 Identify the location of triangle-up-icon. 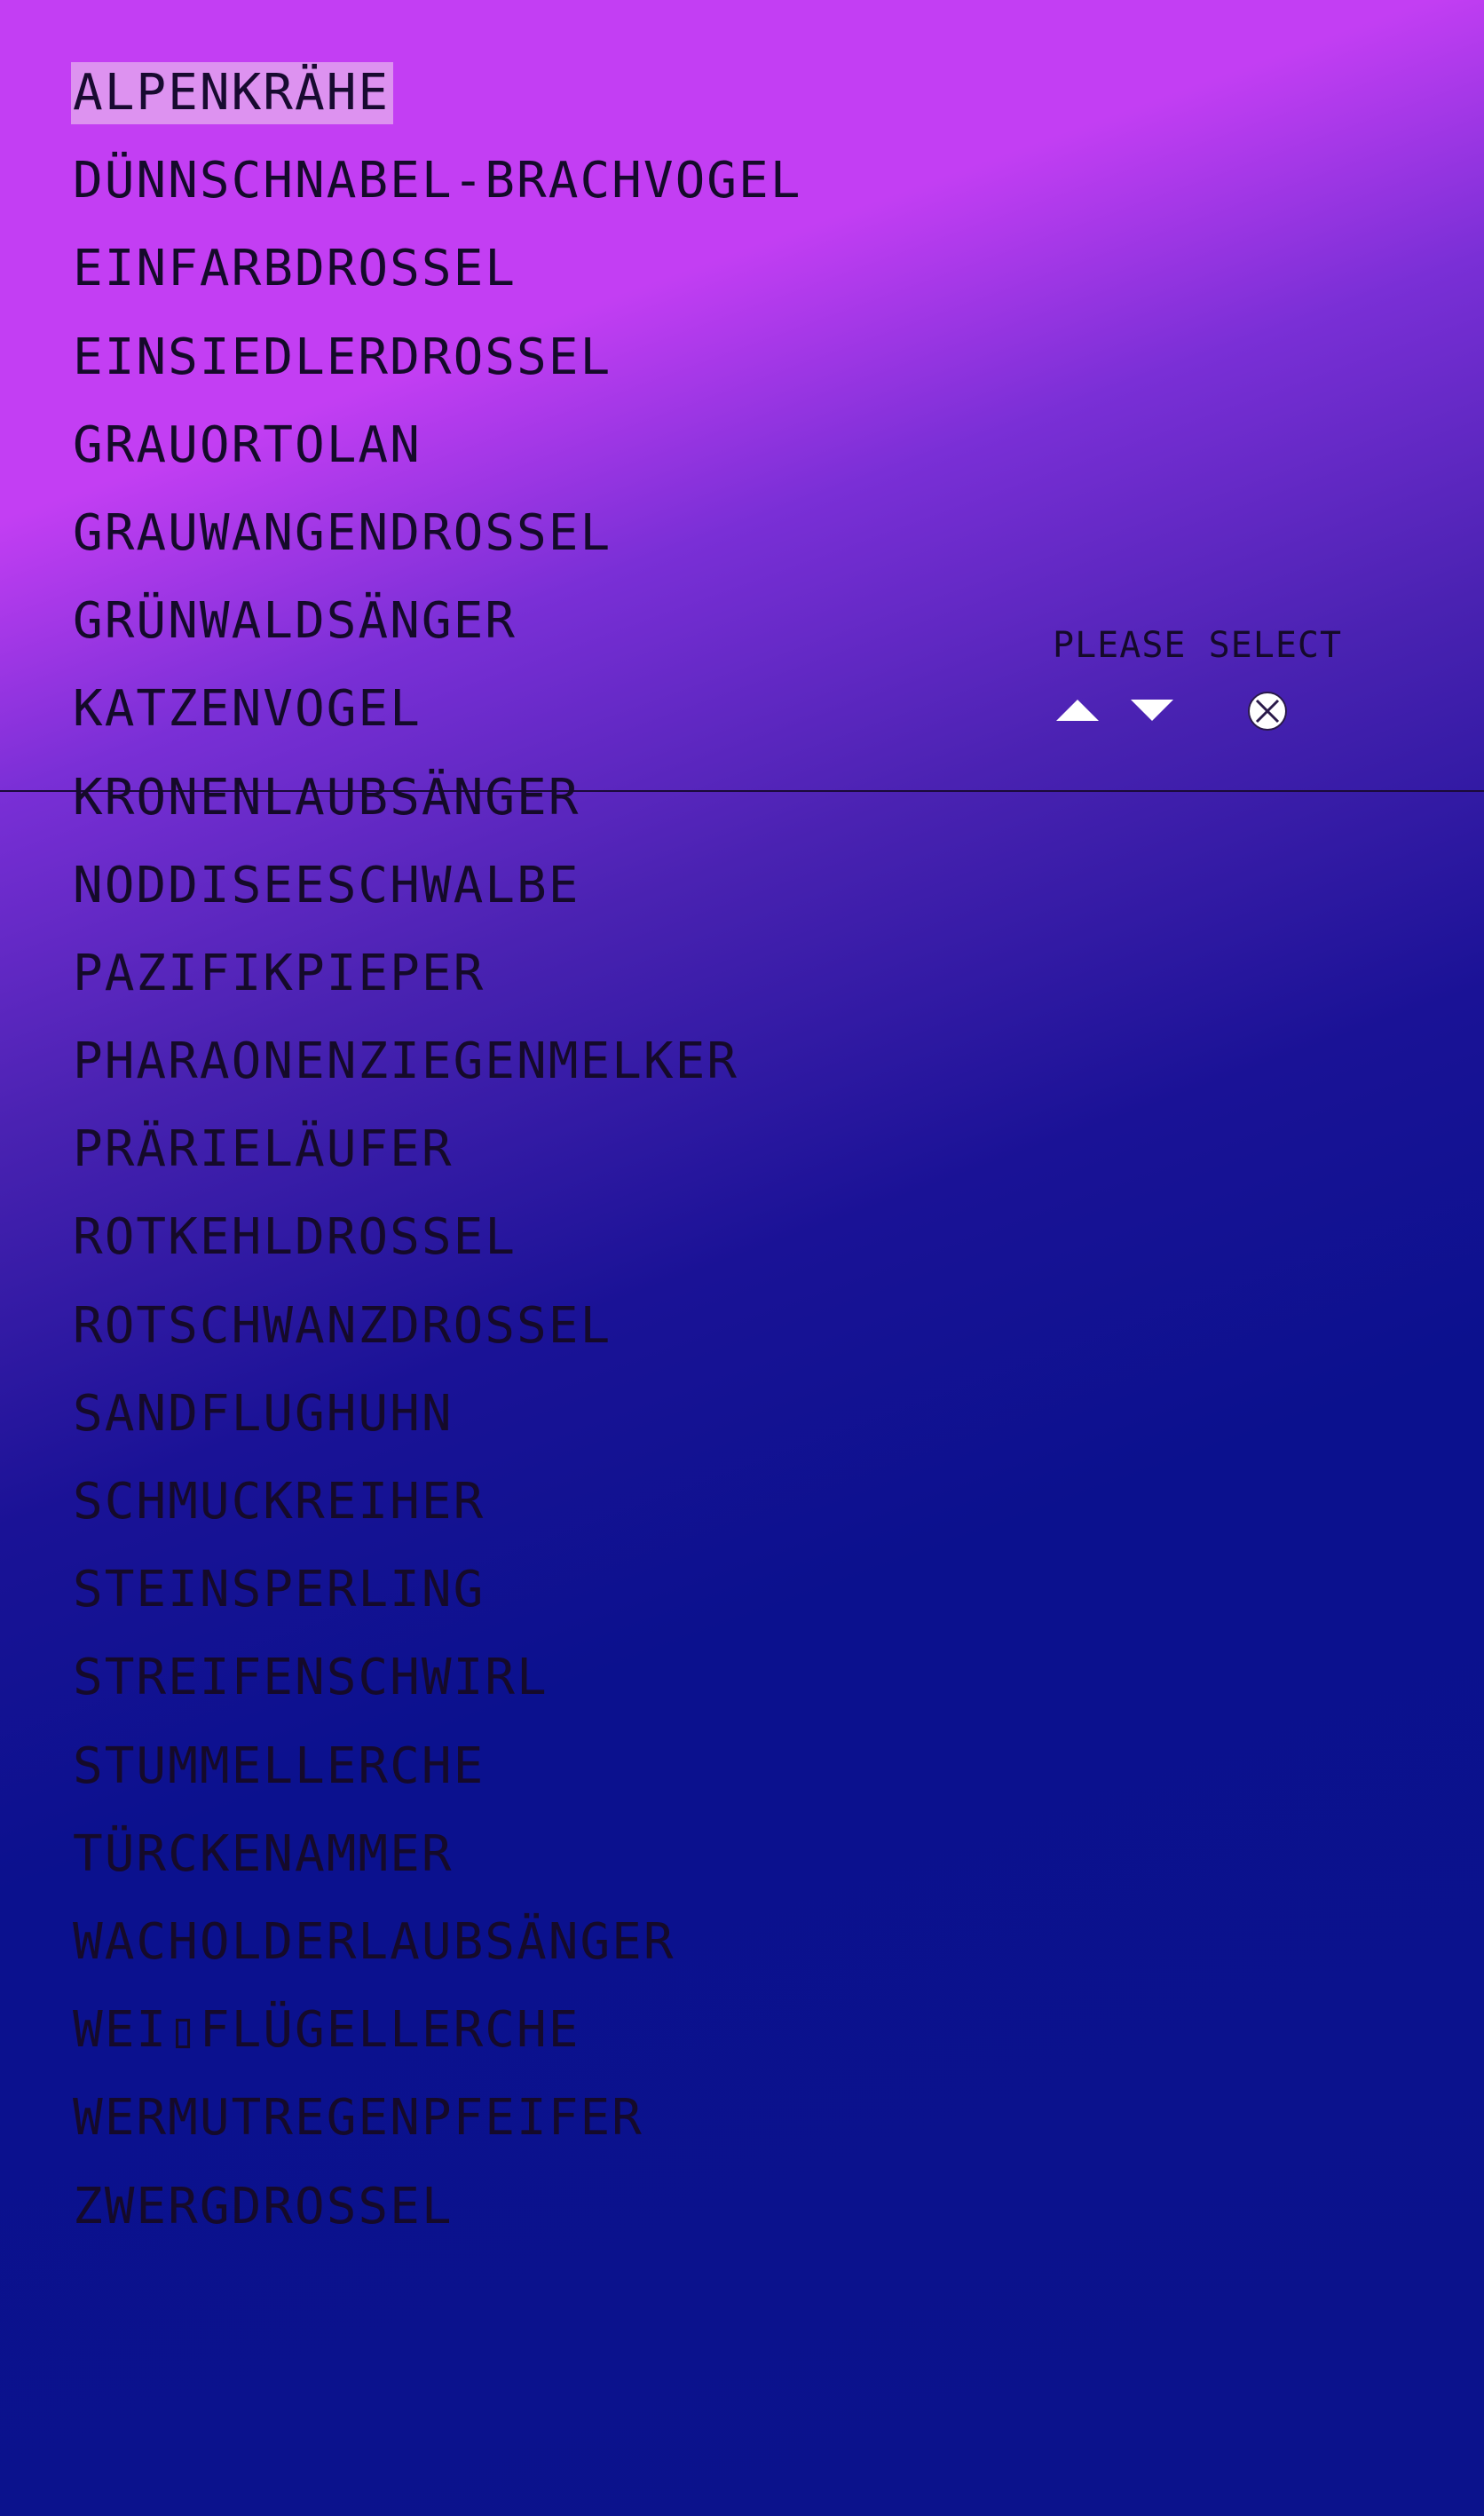
(1078, 710).